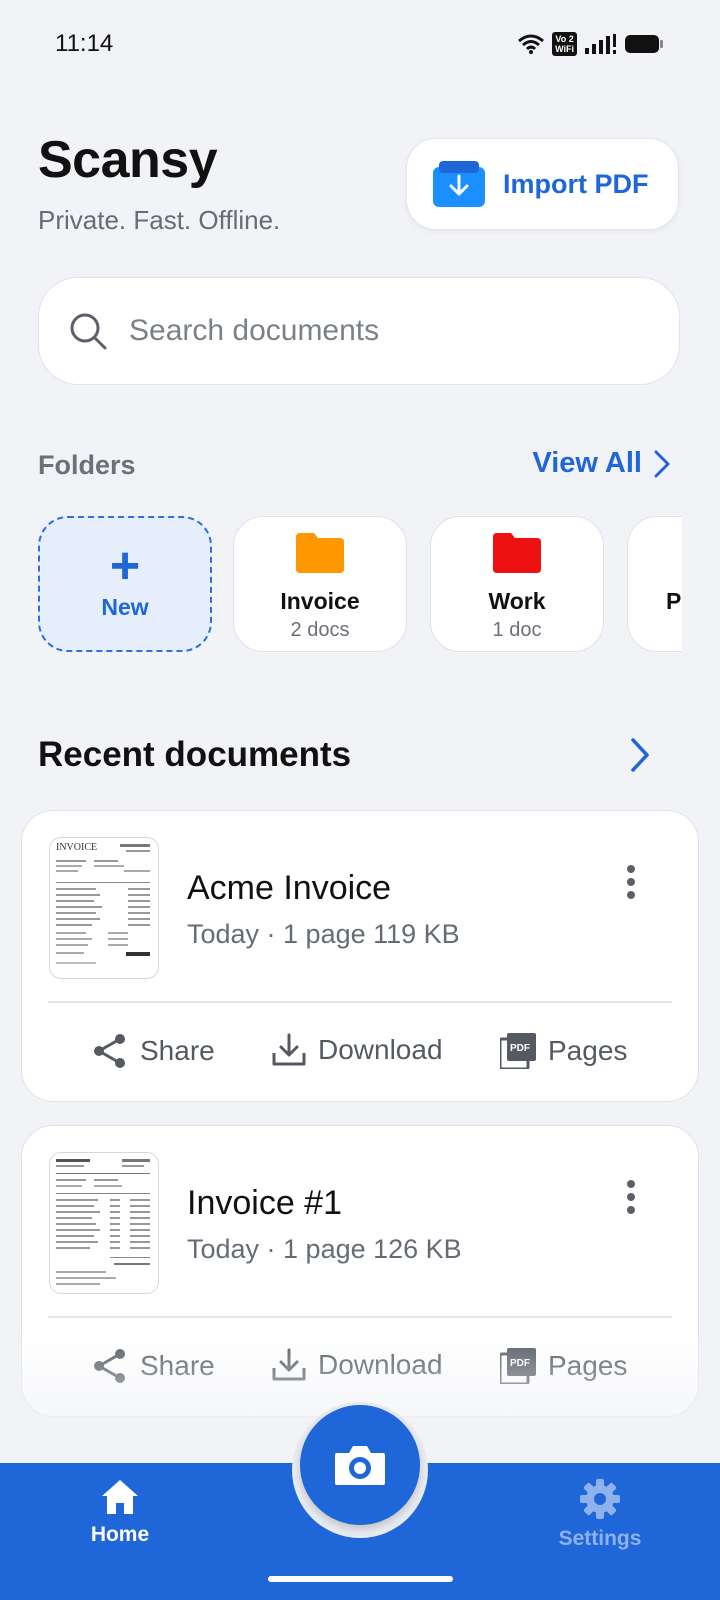 Image resolution: width=720 pixels, height=1600 pixels. Describe the element at coordinates (576, 183) in the screenshot. I see `import-pdf-label: Import PDF` at that location.